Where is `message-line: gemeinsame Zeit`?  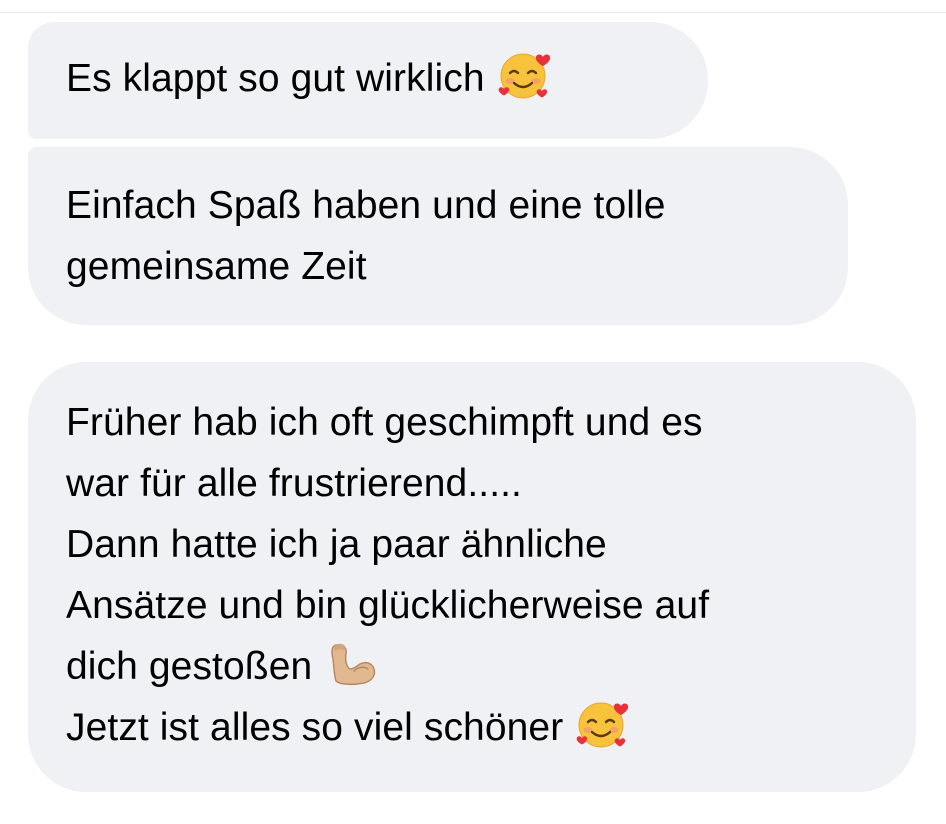 message-line: gemeinsame Zeit is located at coordinates (216, 266).